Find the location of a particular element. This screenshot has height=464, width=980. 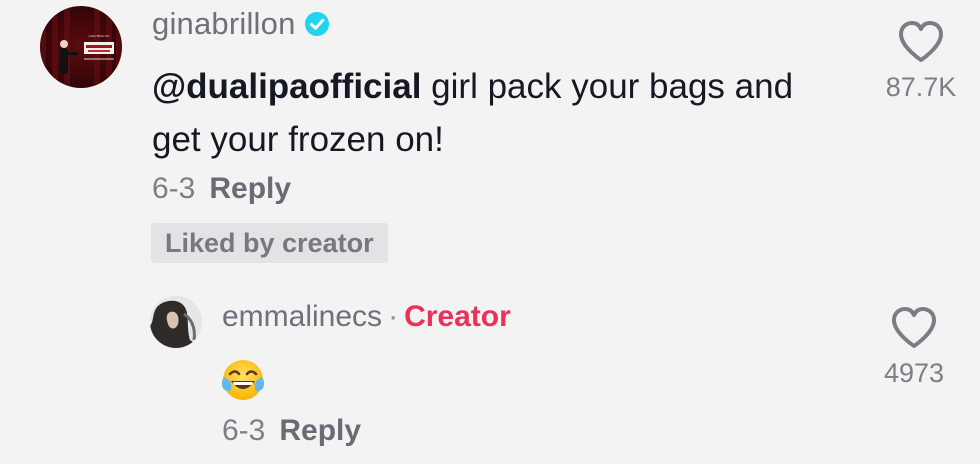

comment-like-button: 87.7K is located at coordinates (921, 61).